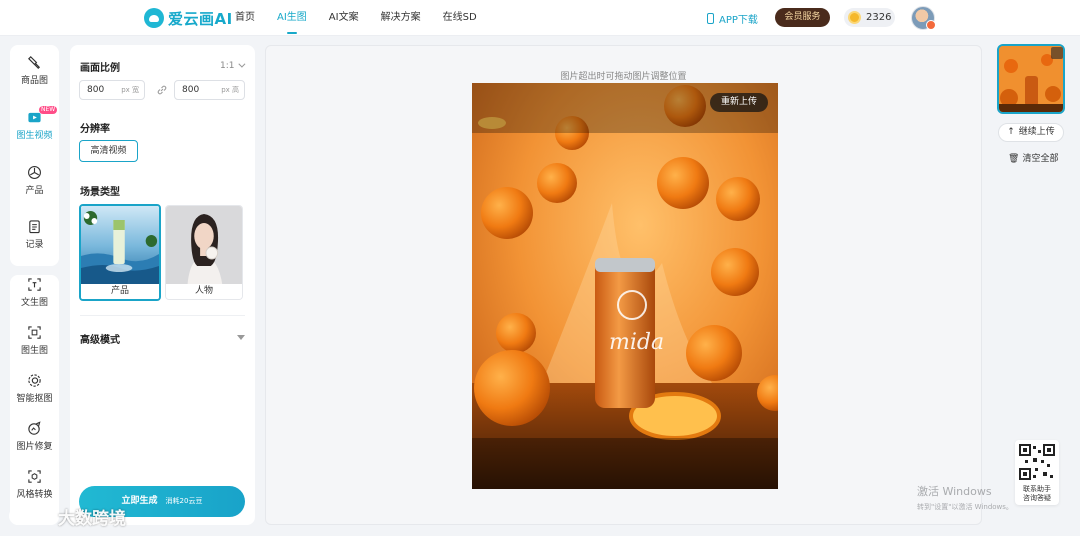 The height and width of the screenshot is (536, 1080). Describe the element at coordinates (879, 17) in the screenshot. I see `coin-count: 2326` at that location.